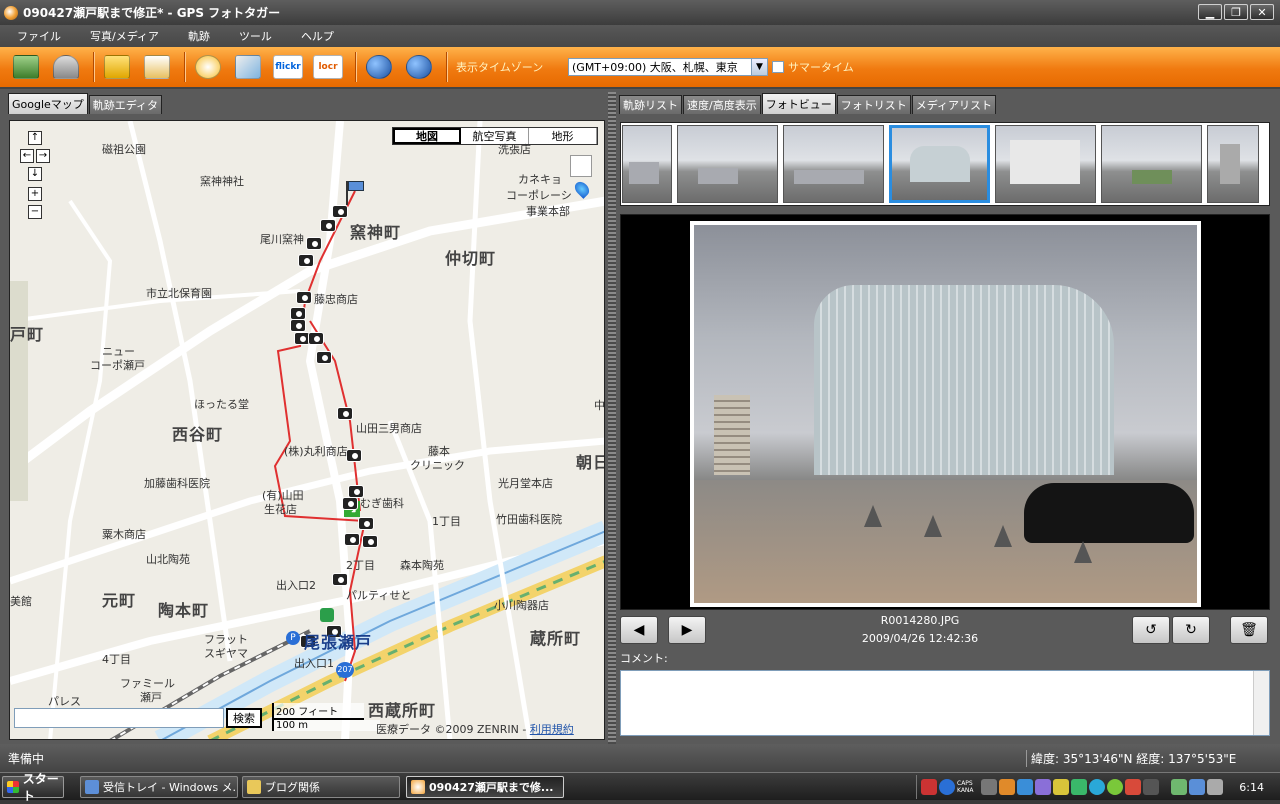 This screenshot has height=804, width=1280. What do you see at coordinates (26, 759) in the screenshot?
I see `status-text: 準備中` at bounding box center [26, 759].